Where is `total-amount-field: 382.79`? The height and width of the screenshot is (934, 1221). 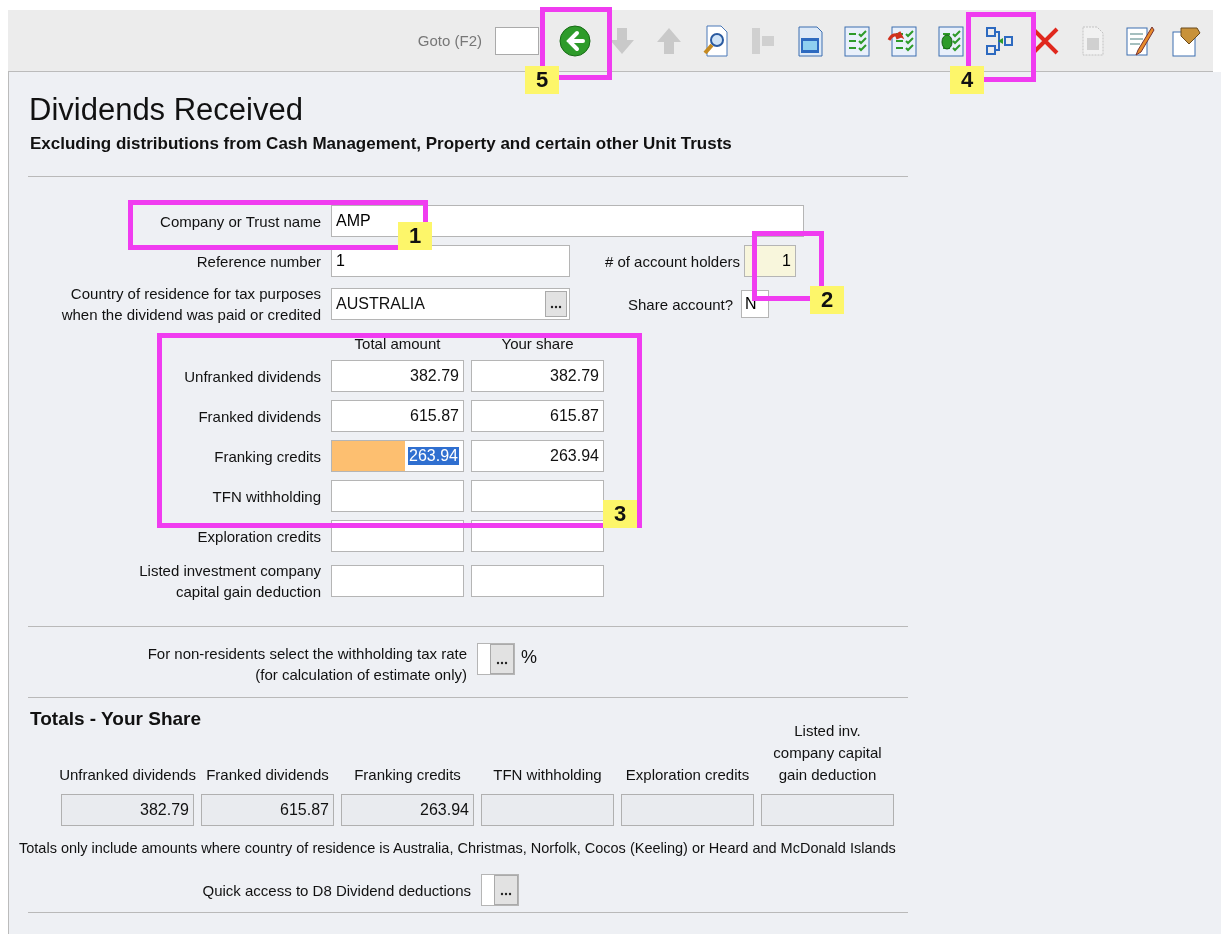
total-amount-field: 382.79 is located at coordinates (397, 376).